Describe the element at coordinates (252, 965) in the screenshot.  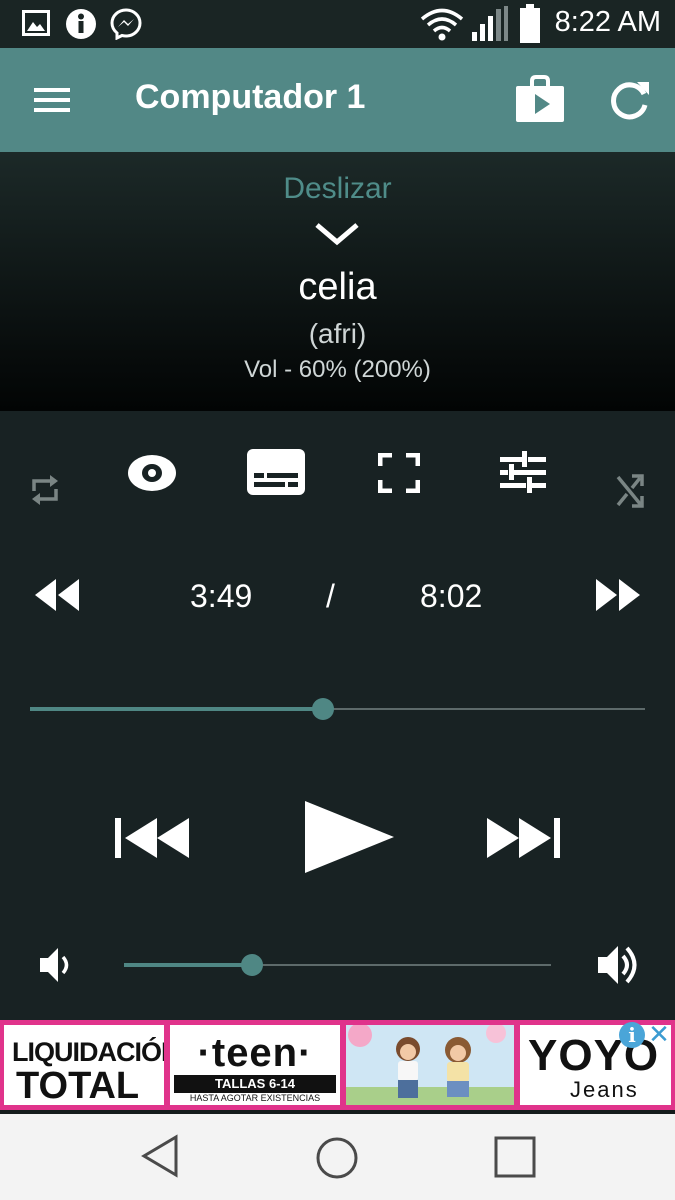
I see `volume-thumb` at that location.